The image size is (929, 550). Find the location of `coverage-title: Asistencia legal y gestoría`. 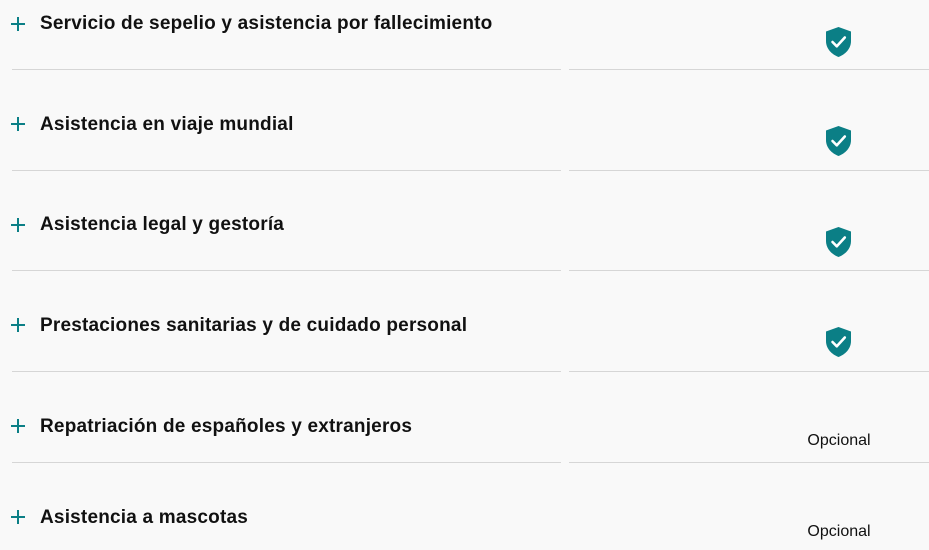

coverage-title: Asistencia legal y gestoría is located at coordinates (162, 225).